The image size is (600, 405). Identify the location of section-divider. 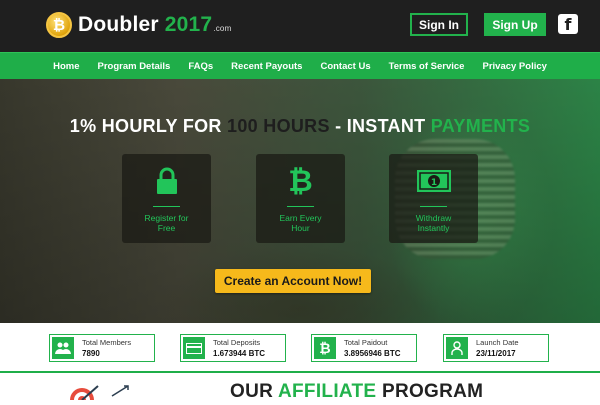
(300, 372).